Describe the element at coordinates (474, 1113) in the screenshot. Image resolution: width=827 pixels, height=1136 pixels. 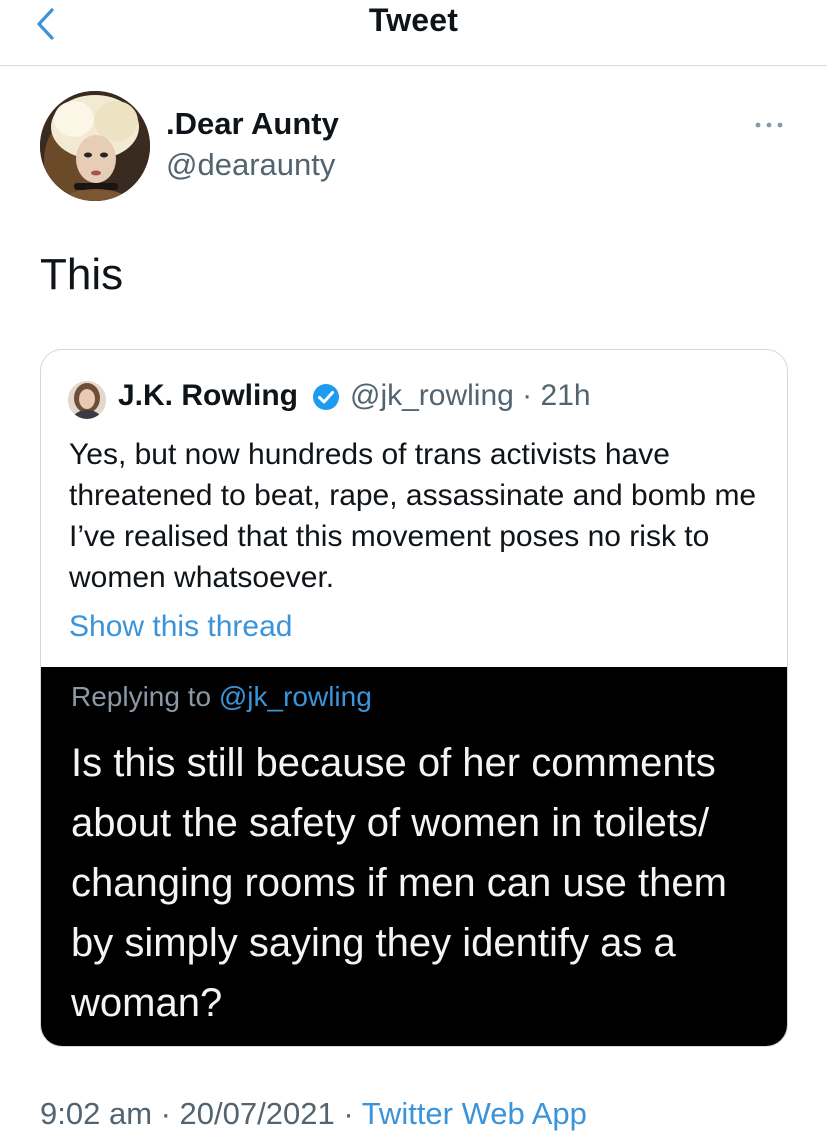
I see `source-app-link: Twitter Web App` at that location.